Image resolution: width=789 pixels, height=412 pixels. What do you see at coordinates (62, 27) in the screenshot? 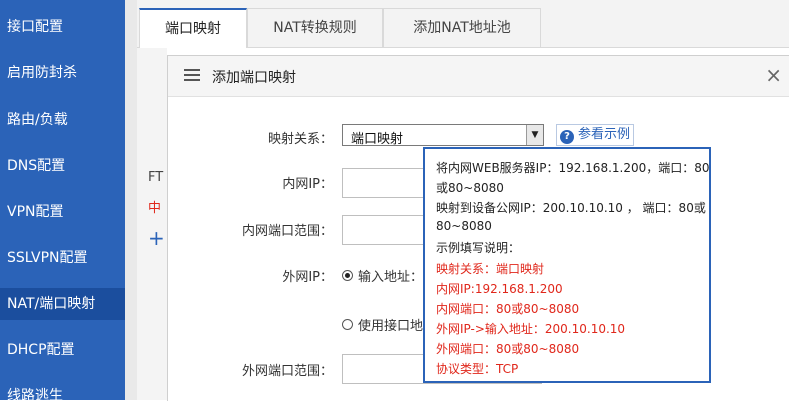
I see `sidebar-item-interface: 接口配置` at bounding box center [62, 27].